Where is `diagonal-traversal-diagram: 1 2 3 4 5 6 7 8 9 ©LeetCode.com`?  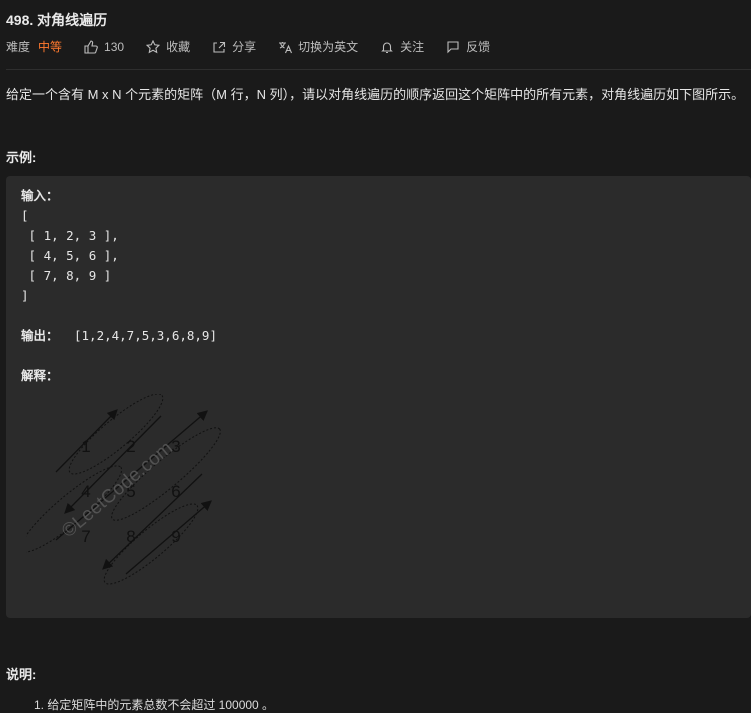
diagonal-traversal-diagram: 1 2 3 4 5 6 7 8 9 ©LeetCode.com is located at coordinates (123, 489).